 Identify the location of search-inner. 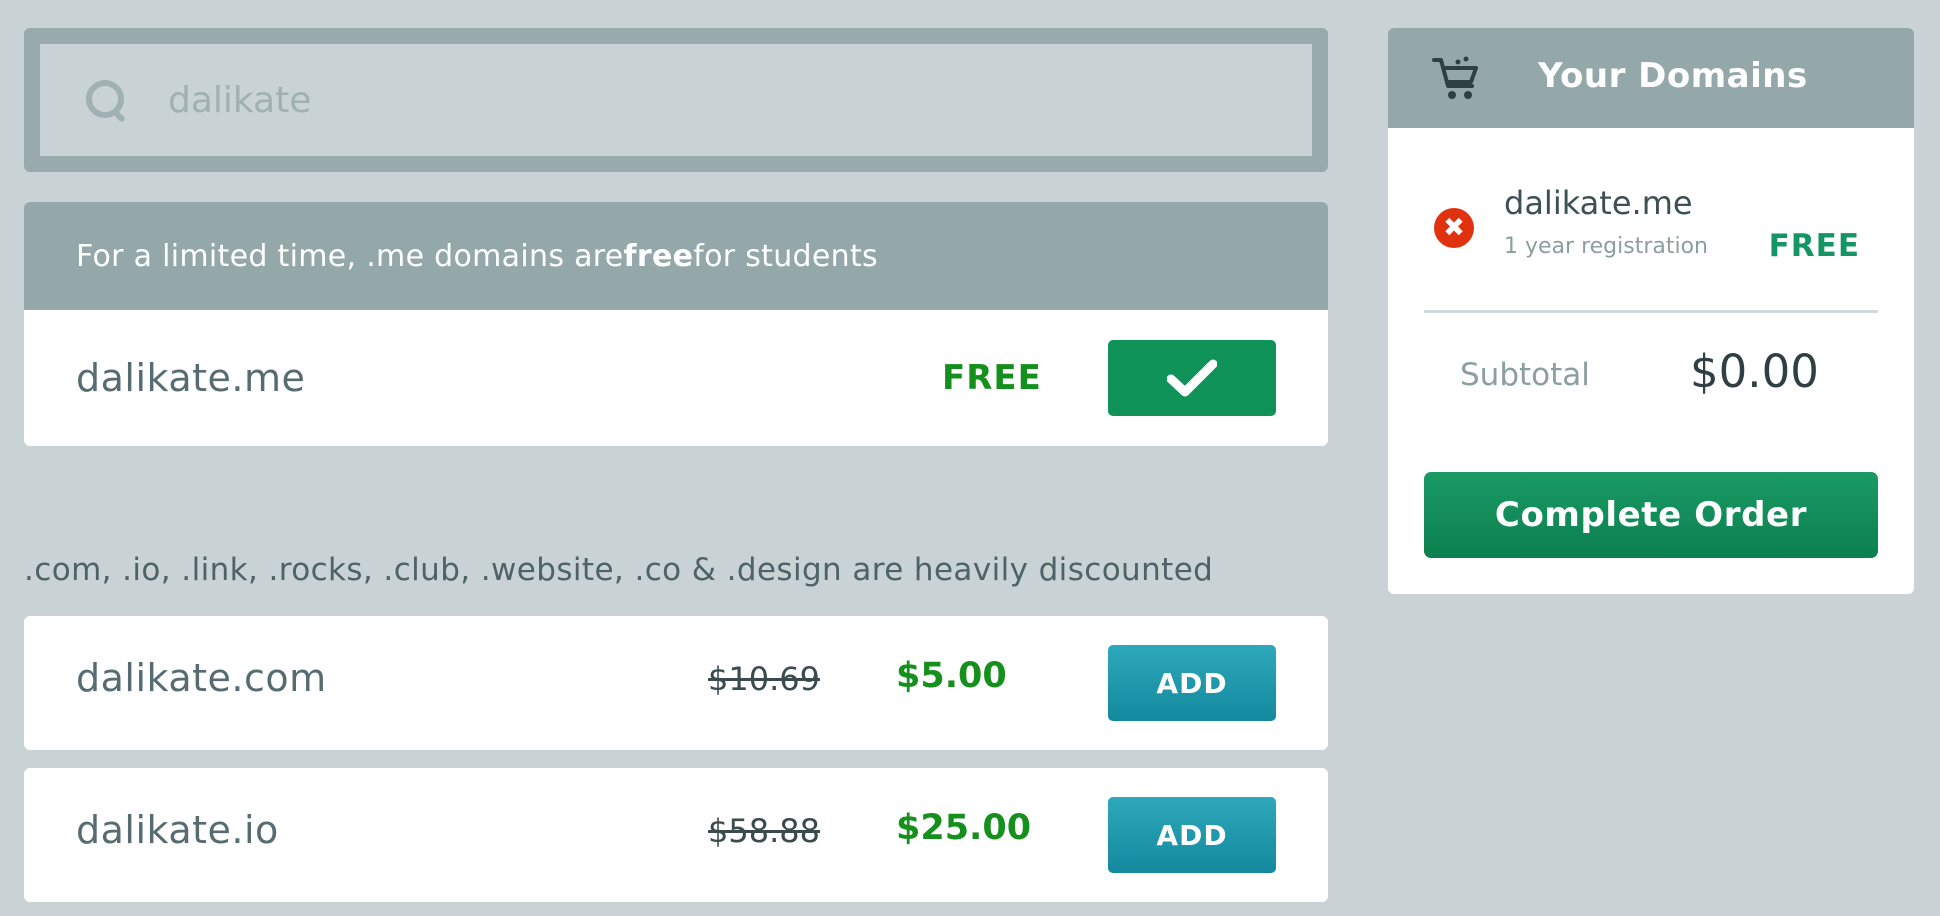
(676, 100).